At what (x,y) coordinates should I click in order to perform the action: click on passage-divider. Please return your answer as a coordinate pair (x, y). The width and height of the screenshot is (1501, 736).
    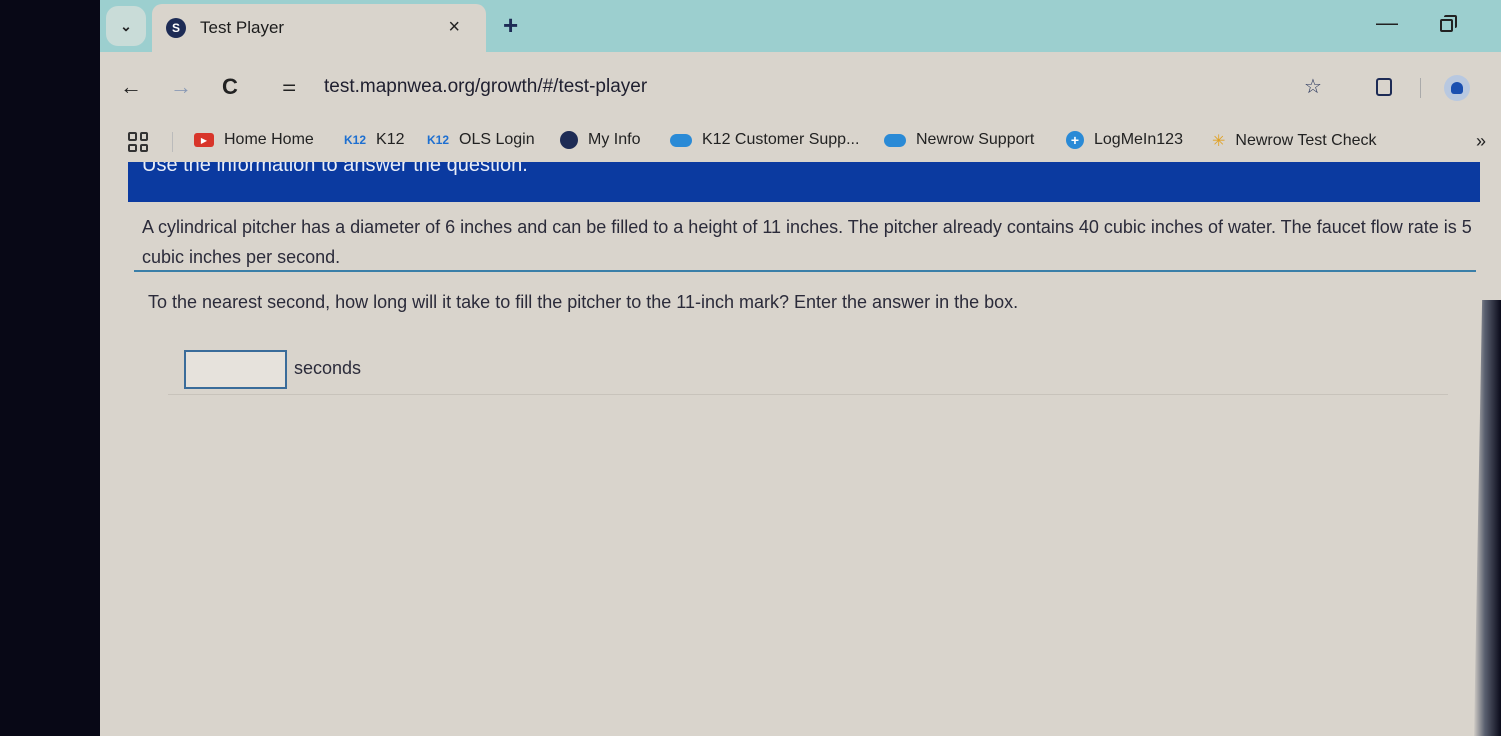
    Looking at the image, I should click on (805, 271).